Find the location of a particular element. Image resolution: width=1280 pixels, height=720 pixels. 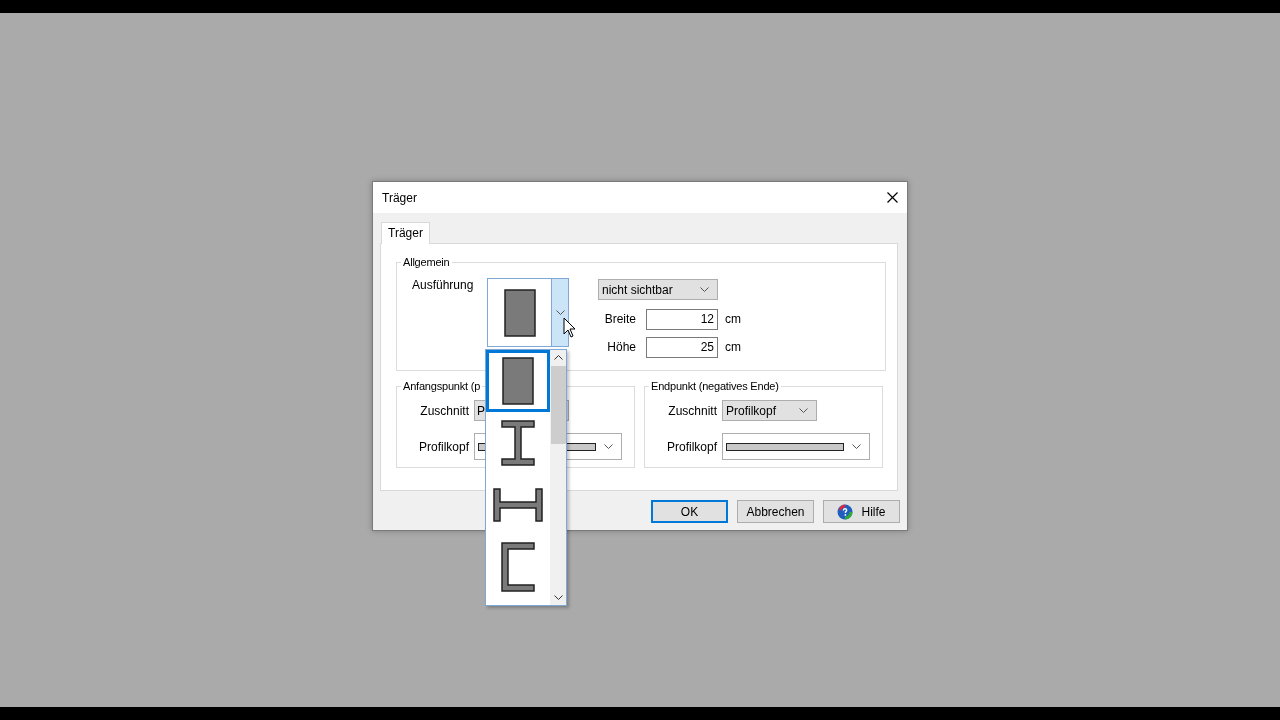

scroll-down-icon is located at coordinates (558, 598).